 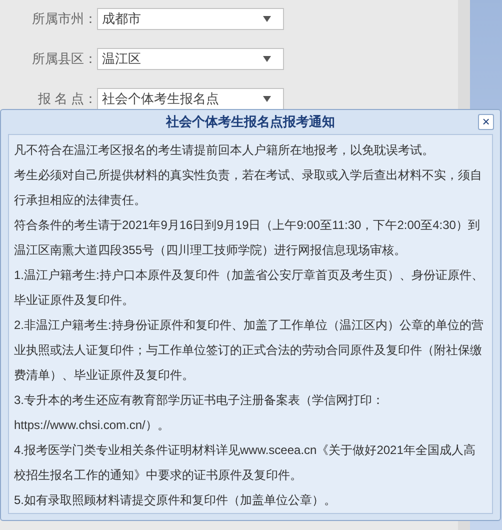 What do you see at coordinates (245, 463) in the screenshot?
I see `notice-paragraph: 4.报考医学门类专业相关条件证明材料详见www.sceea.cn《关于做好2021年全国成人高校招生报名工作的通知》中要求的证书原件及复印件。` at bounding box center [245, 463].